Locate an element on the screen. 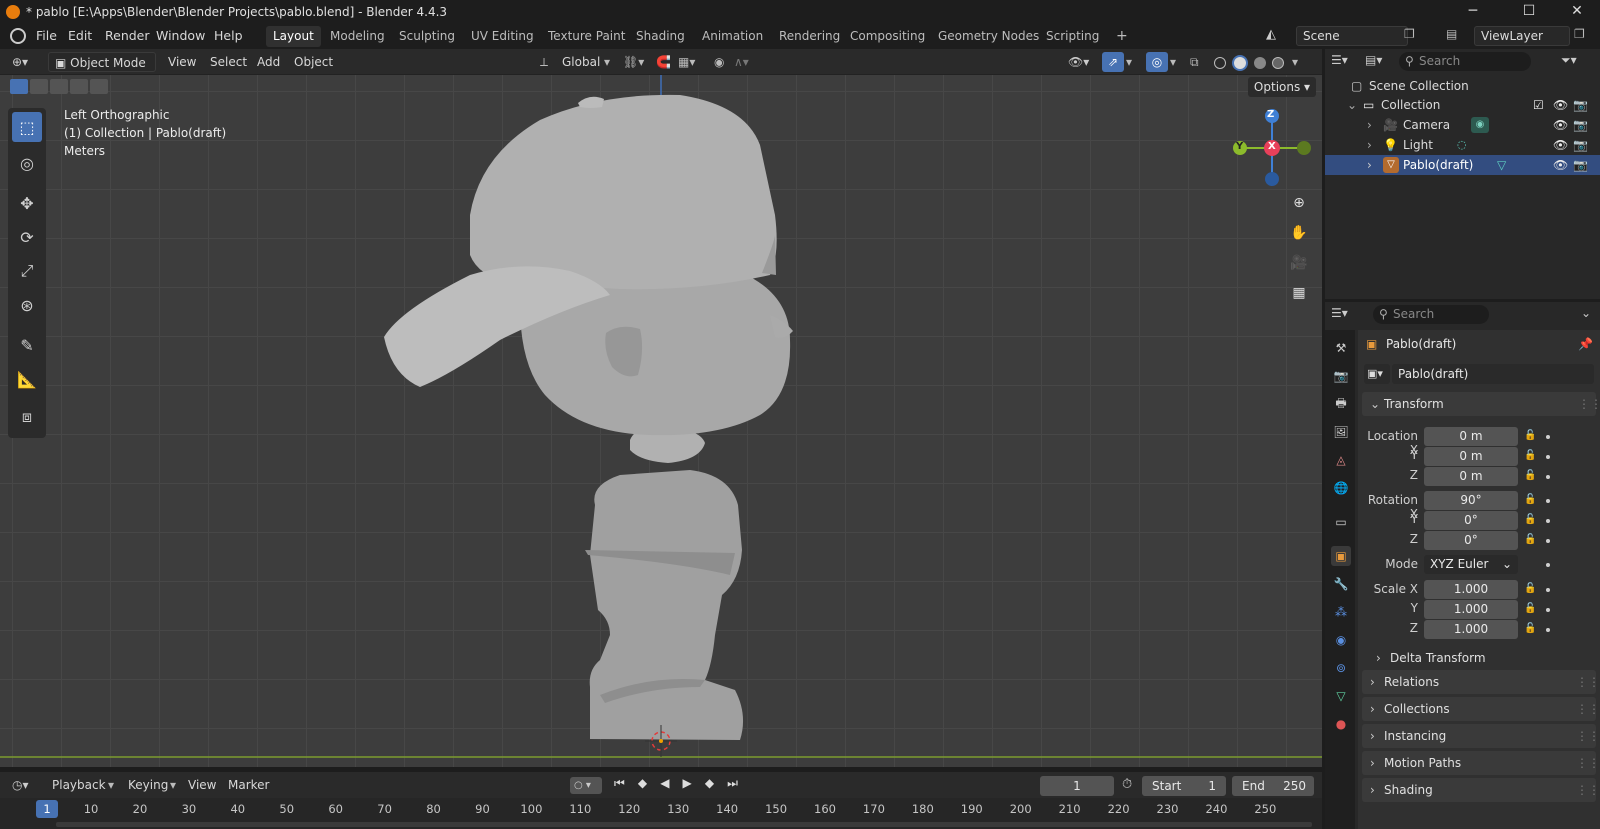 This screenshot has width=1600, height=829. select-box-icon: ⬚ is located at coordinates (27, 127).